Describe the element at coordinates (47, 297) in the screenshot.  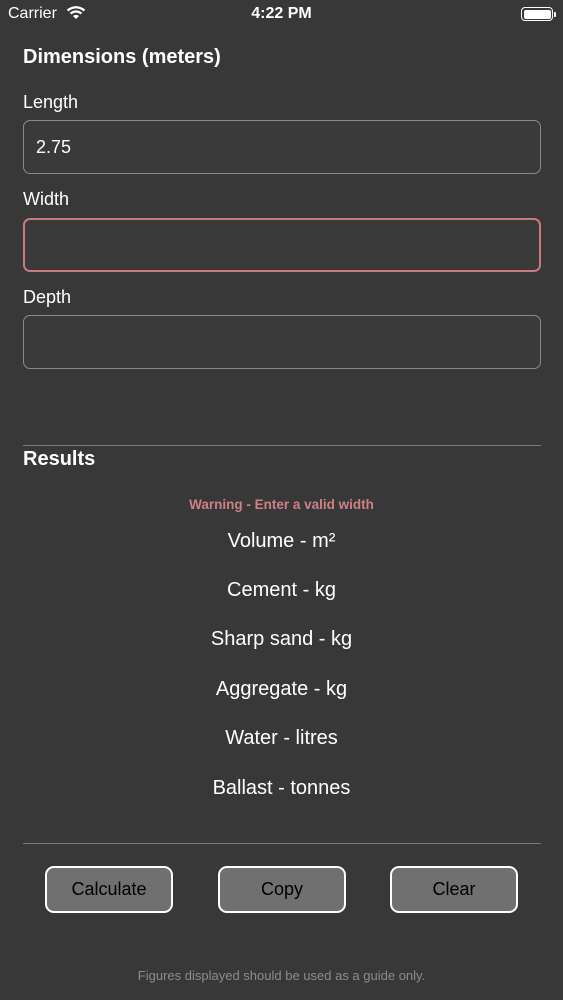
I see `depth-label: Depth` at that location.